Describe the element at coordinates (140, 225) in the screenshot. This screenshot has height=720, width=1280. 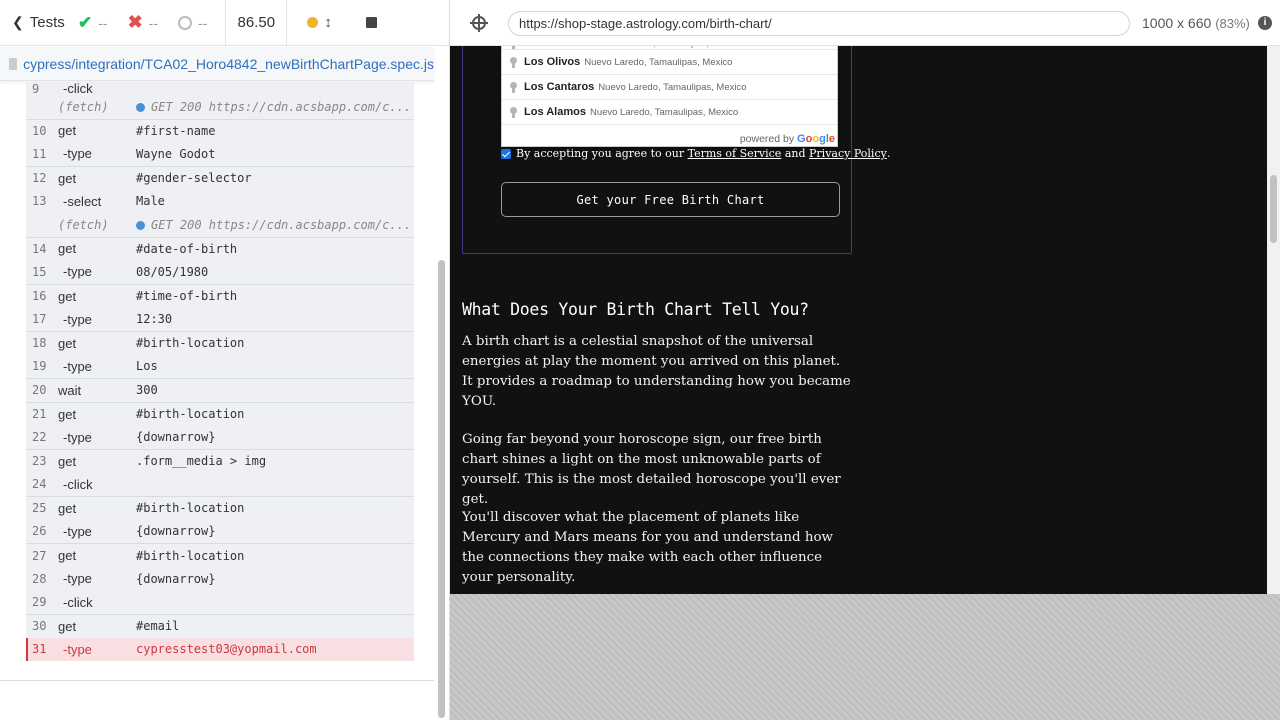
I see `request-status-dot-icon` at that location.